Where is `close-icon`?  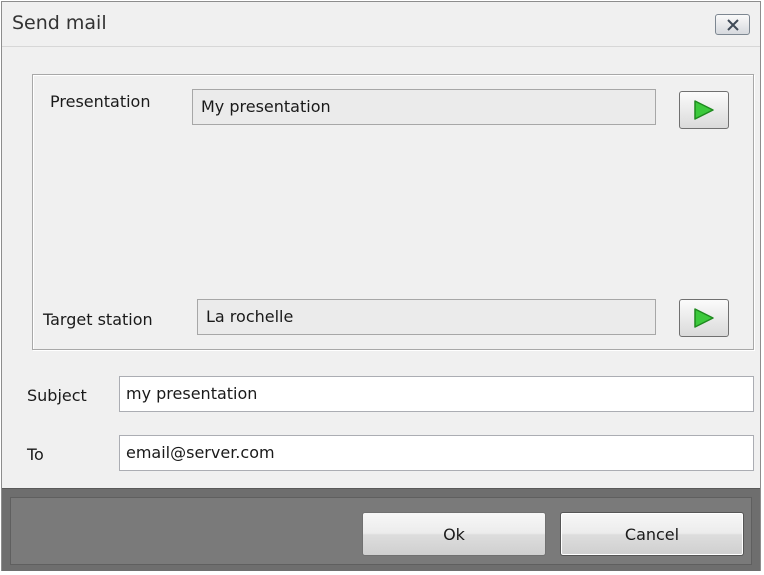 close-icon is located at coordinates (732, 24).